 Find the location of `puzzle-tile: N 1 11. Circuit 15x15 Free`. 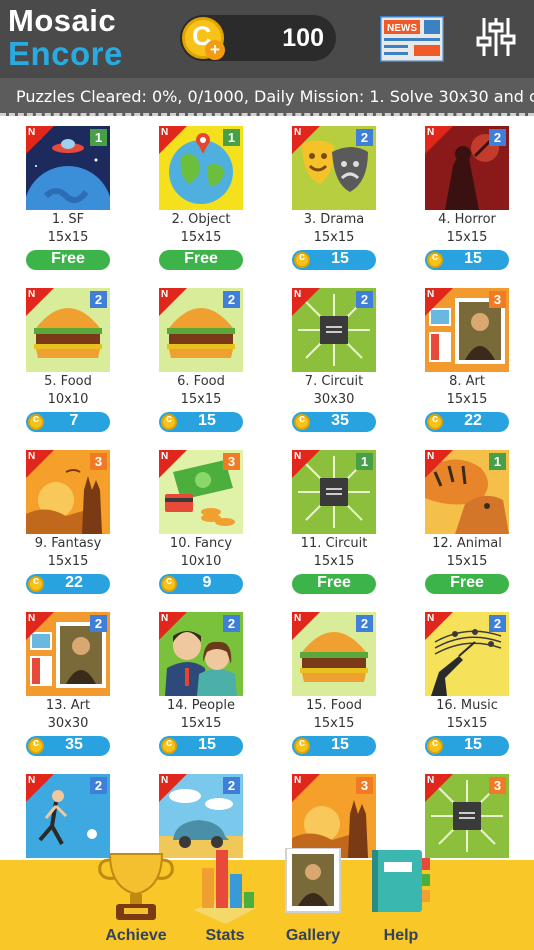

puzzle-tile: N 1 11. Circuit 15x15 Free is located at coordinates (336, 523).